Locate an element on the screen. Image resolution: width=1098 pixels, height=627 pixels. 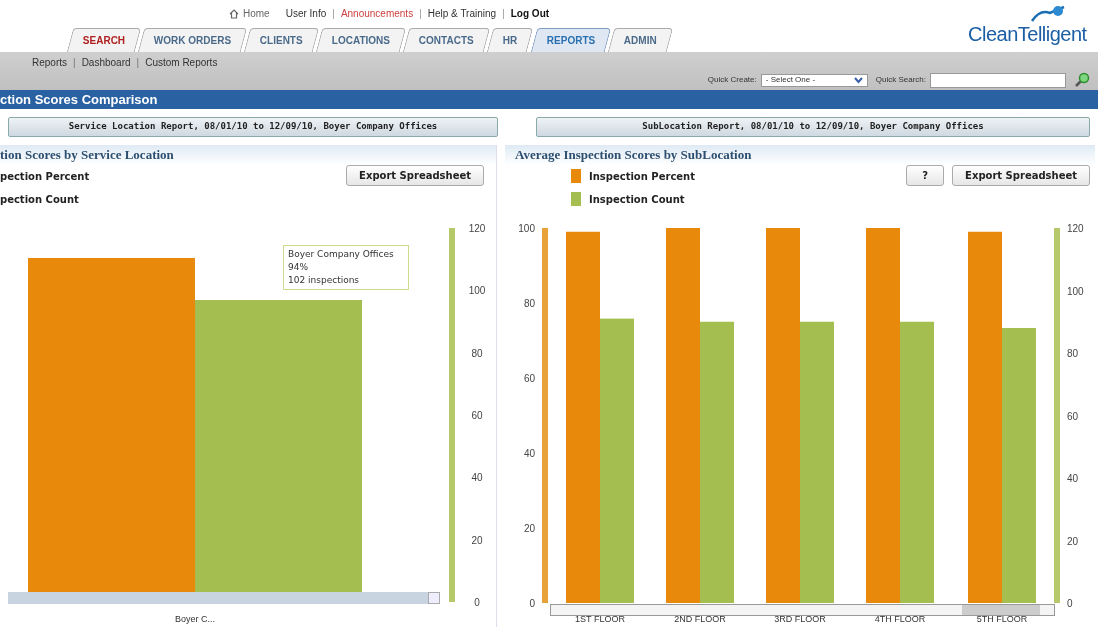
chevron-down-icon is located at coordinates (858, 80).